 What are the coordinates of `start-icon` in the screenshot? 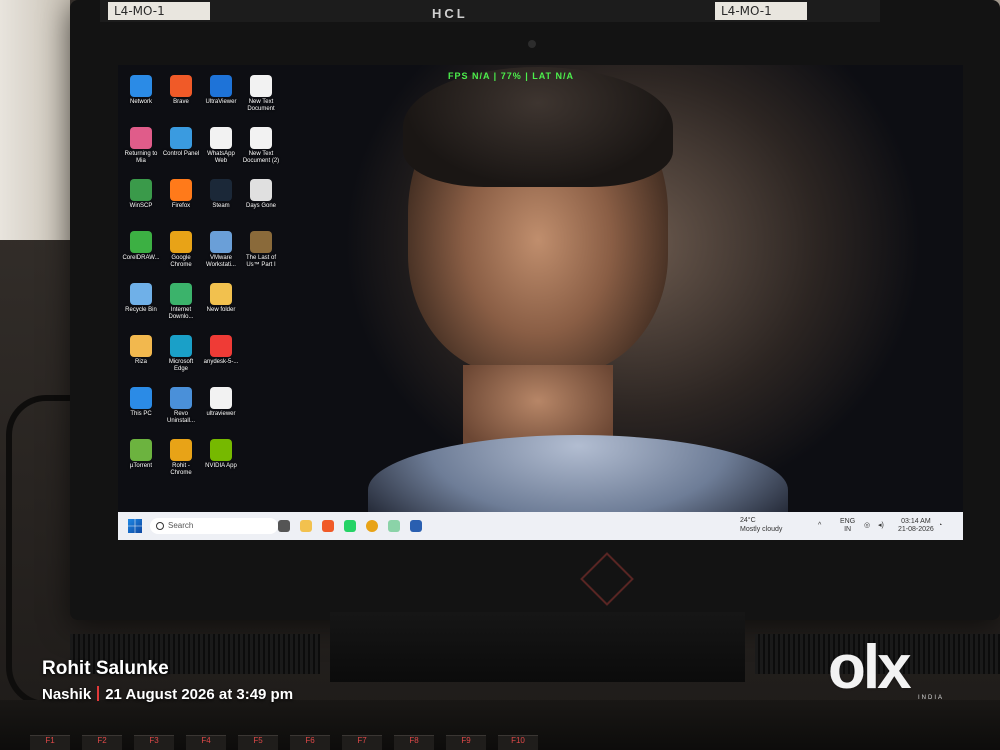 It's located at (135, 526).